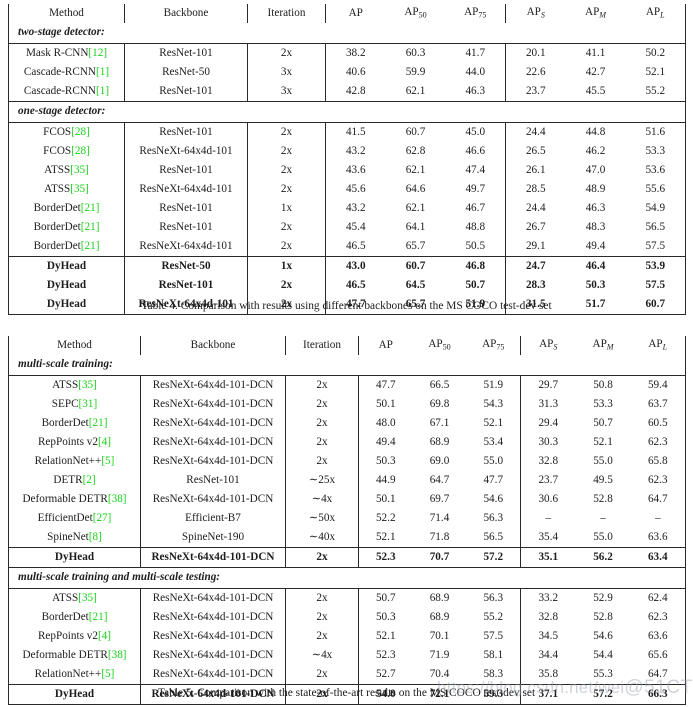  Describe the element at coordinates (74, 675) in the screenshot. I see `cell-method: RelationNet++[5]` at that location.